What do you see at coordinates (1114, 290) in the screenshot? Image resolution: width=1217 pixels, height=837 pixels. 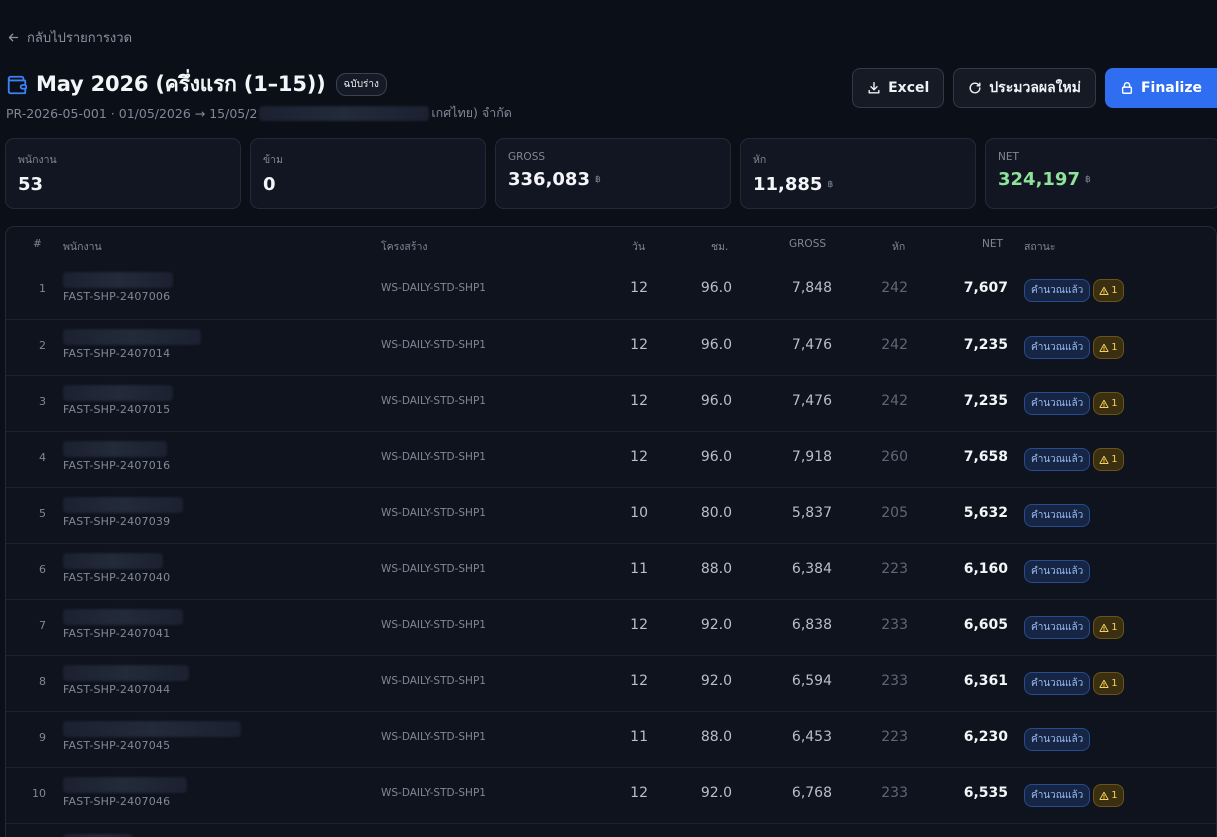 I see `warning-count: 1` at bounding box center [1114, 290].